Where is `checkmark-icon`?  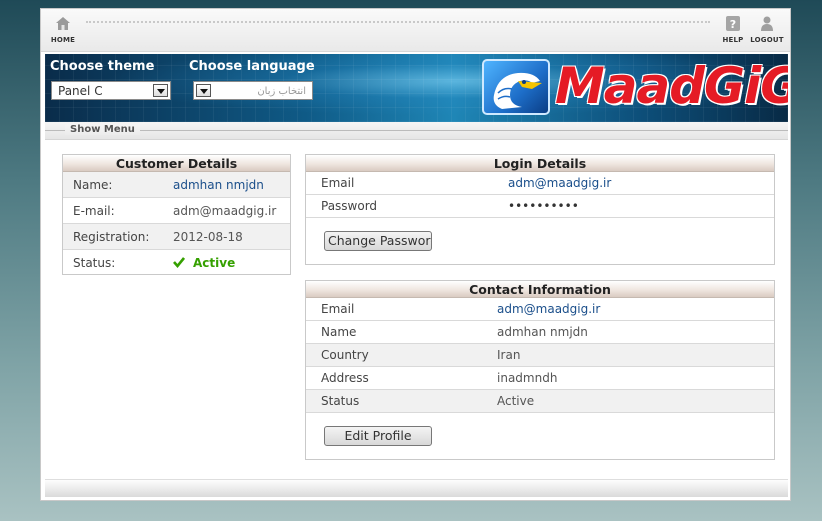
checkmark-icon is located at coordinates (179, 262).